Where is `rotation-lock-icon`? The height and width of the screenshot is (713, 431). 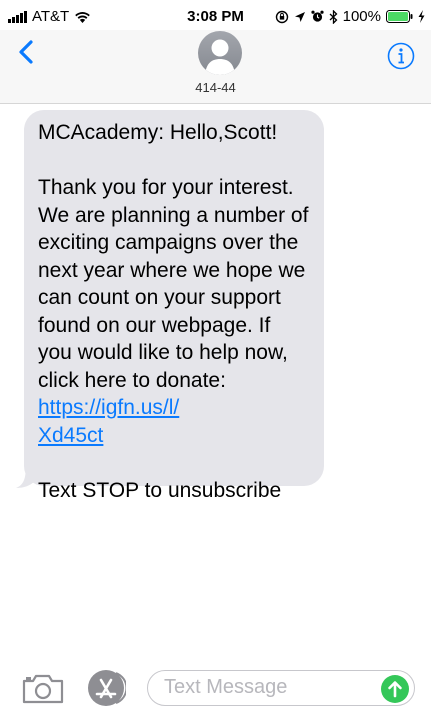
rotation-lock-icon is located at coordinates (281, 16).